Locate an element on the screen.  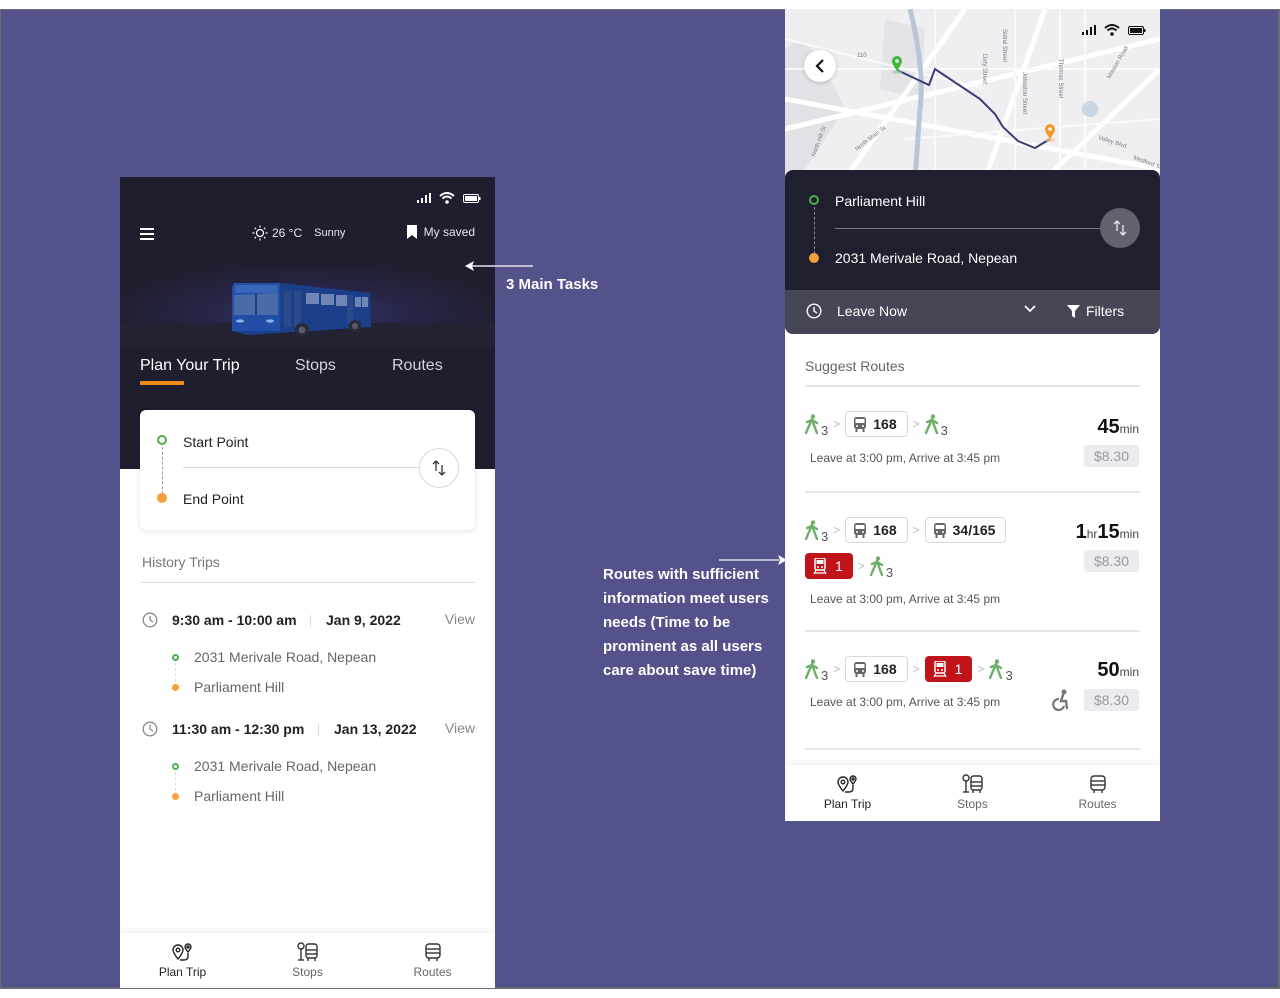
route-legs-row2: 1 > 3 is located at coordinates (849, 566).